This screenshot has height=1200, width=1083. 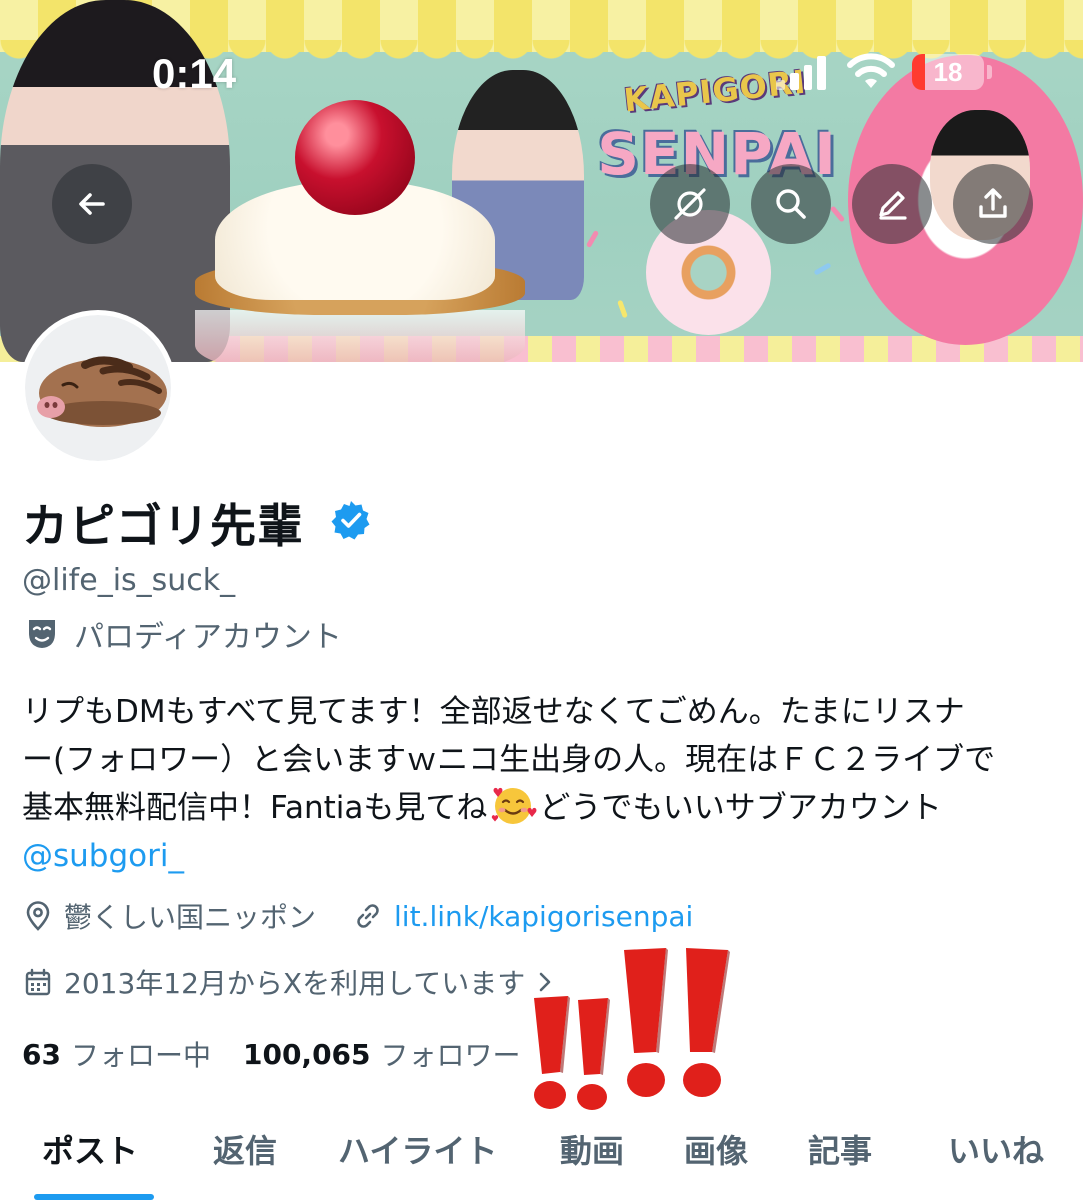 I want to click on signal-icon, so click(x=801, y=72).